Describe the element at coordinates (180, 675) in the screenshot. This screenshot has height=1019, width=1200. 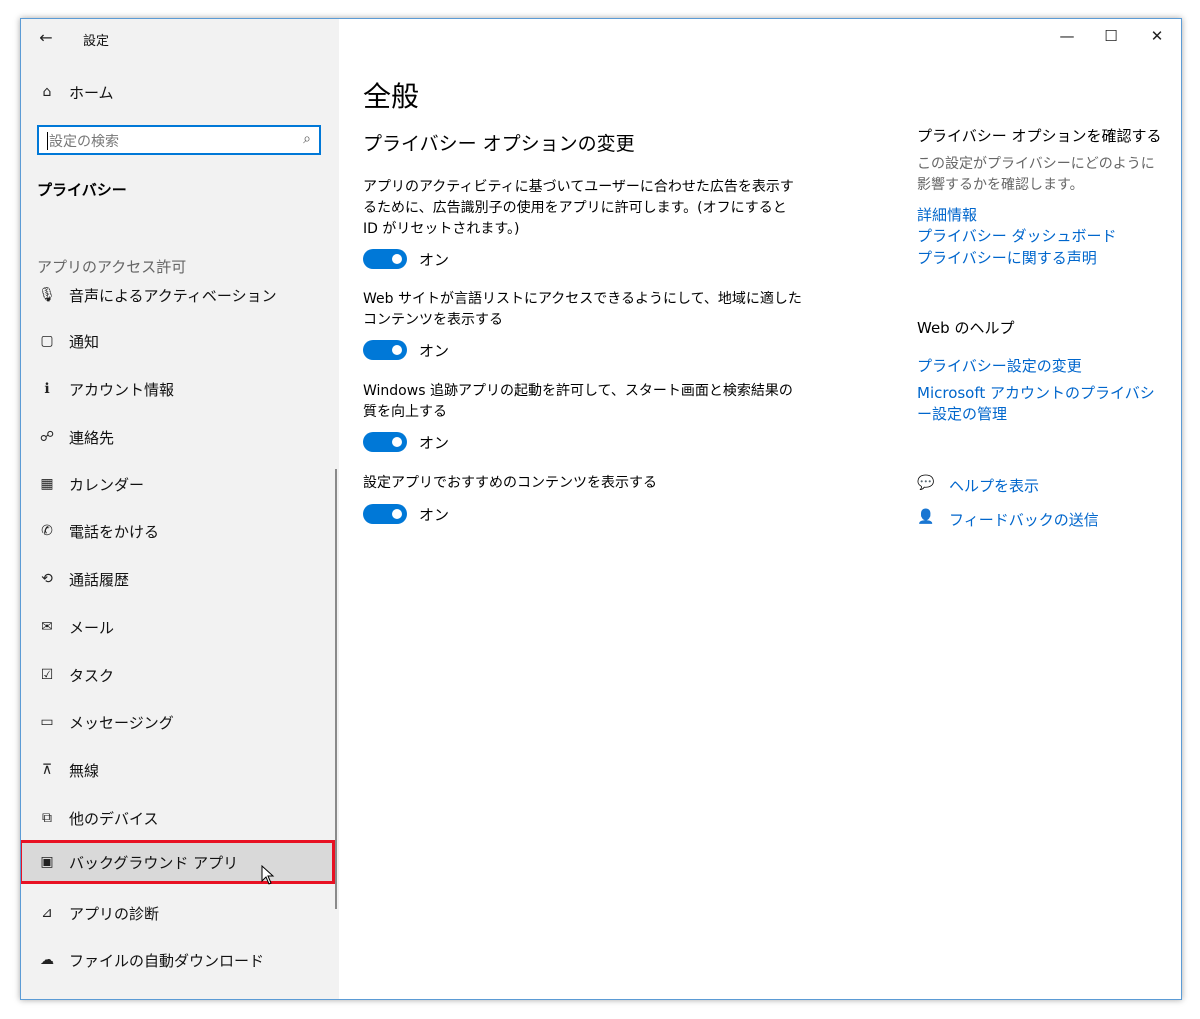
I see `sidebar-item-tasks: ☑ タスク` at that location.